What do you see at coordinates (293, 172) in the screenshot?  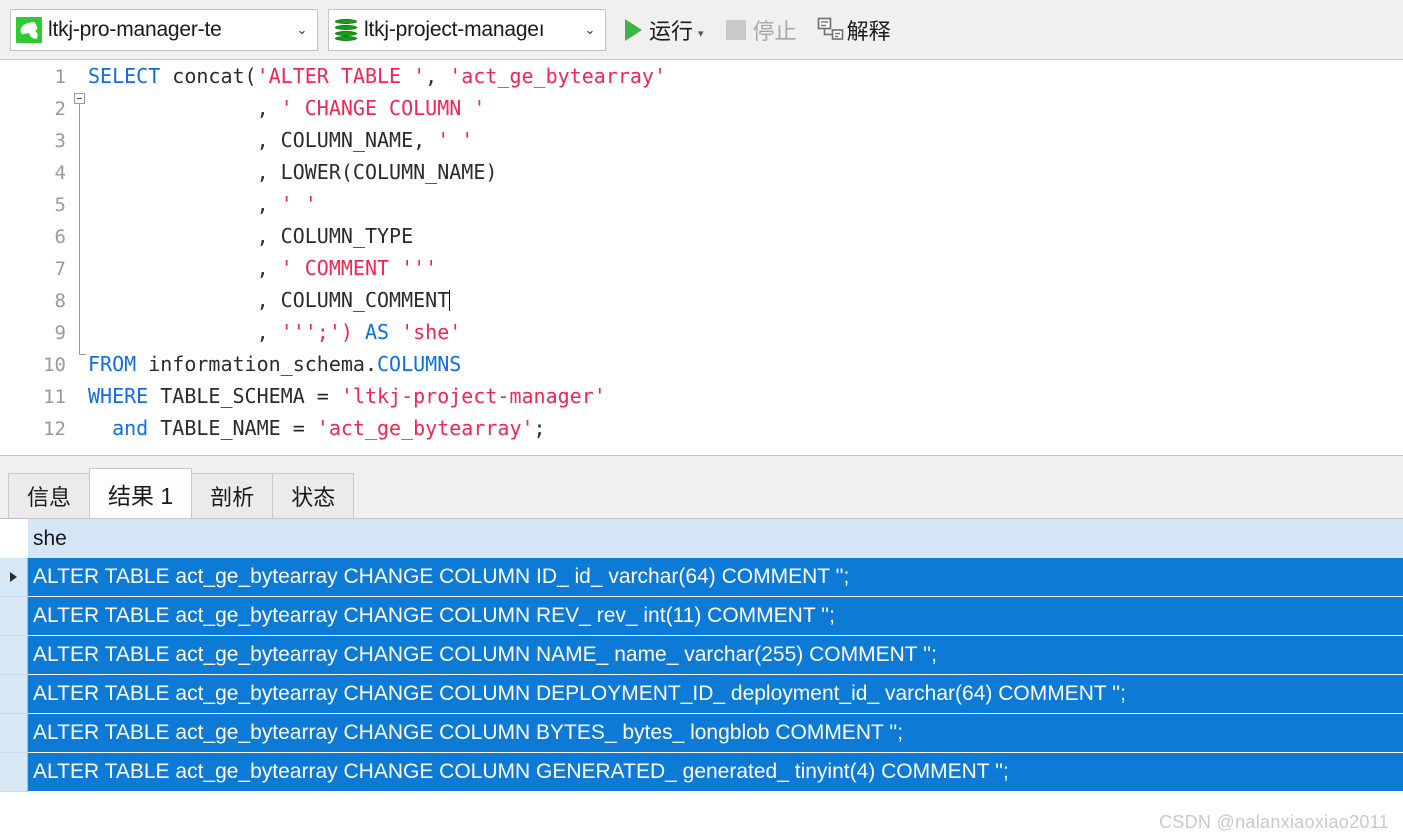 I see `sql-text: , LOWER(COLUMN_NAME)` at bounding box center [293, 172].